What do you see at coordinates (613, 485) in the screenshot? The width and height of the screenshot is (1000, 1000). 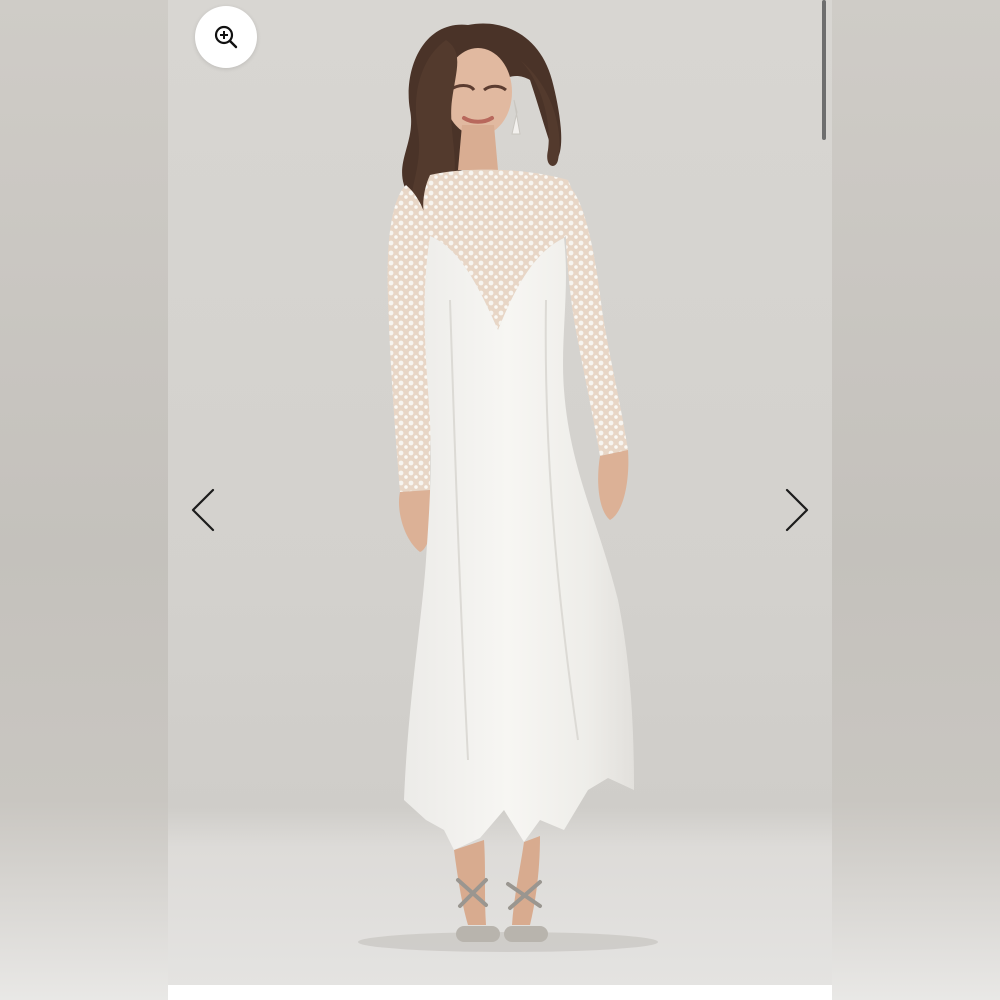 I see `right-hand` at bounding box center [613, 485].